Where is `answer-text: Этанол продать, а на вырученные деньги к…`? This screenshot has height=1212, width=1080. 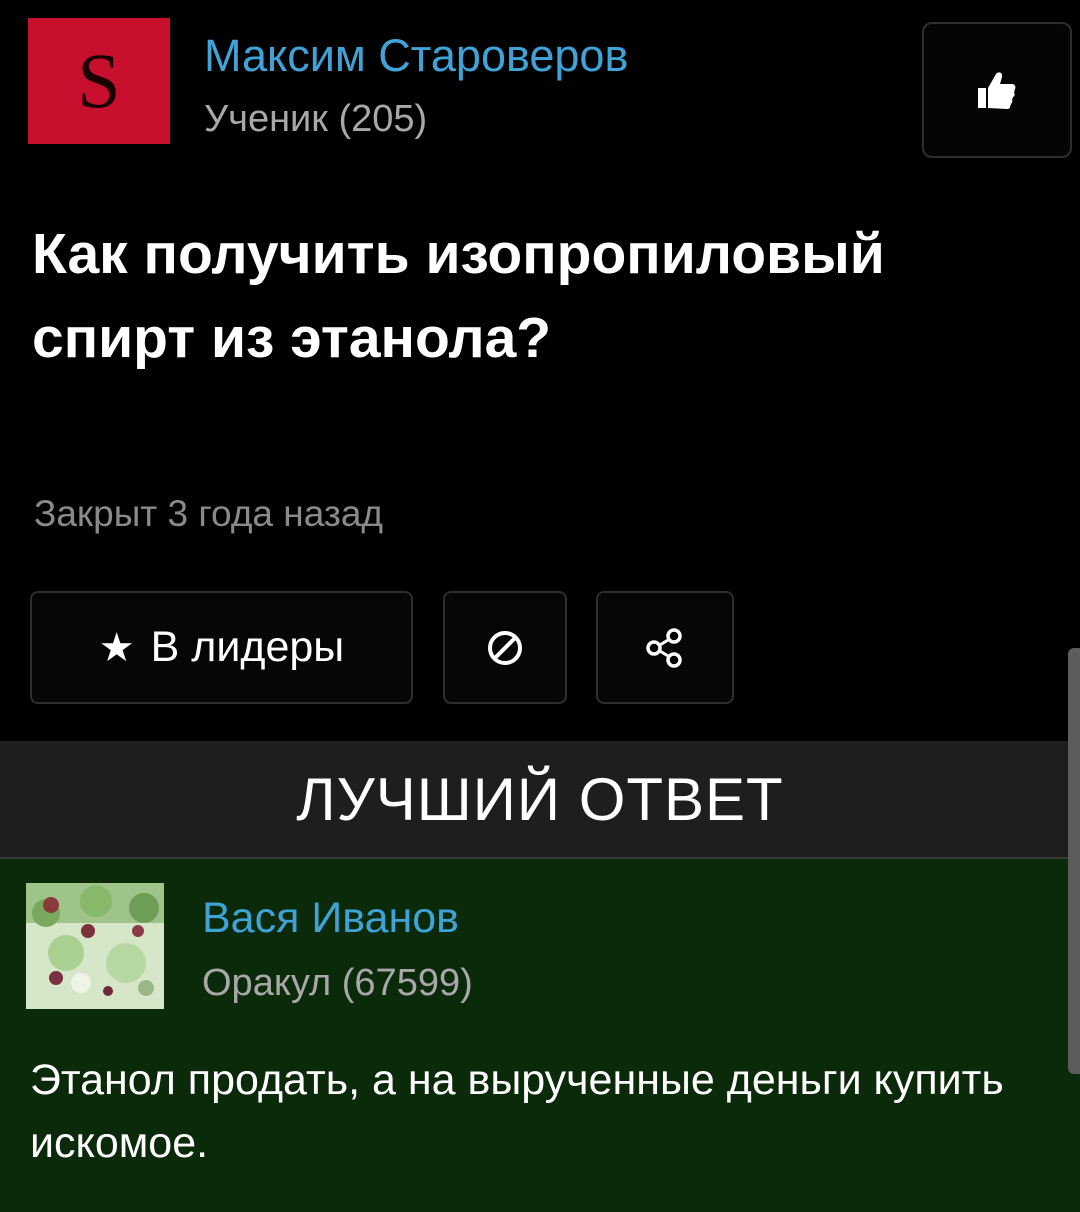 answer-text: Этанол продать, а на вырученные деньги к… is located at coordinates (517, 1111).